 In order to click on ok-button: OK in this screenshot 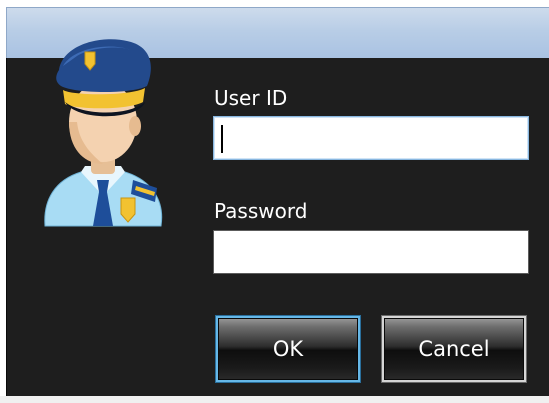, I will do `click(288, 349)`.